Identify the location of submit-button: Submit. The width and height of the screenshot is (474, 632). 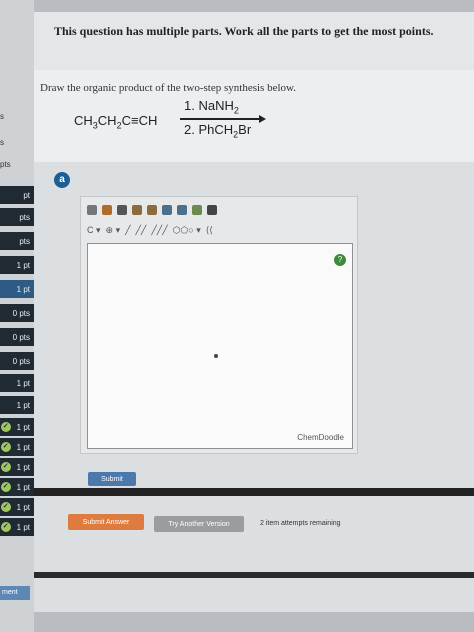
(112, 479).